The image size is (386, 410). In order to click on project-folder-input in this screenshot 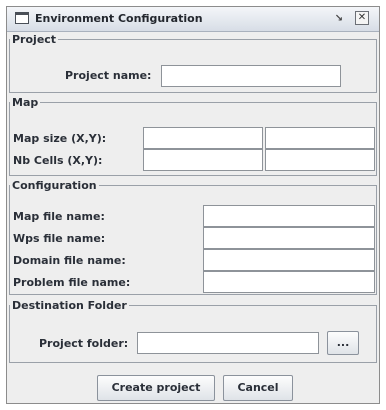, I will do `click(228, 343)`.